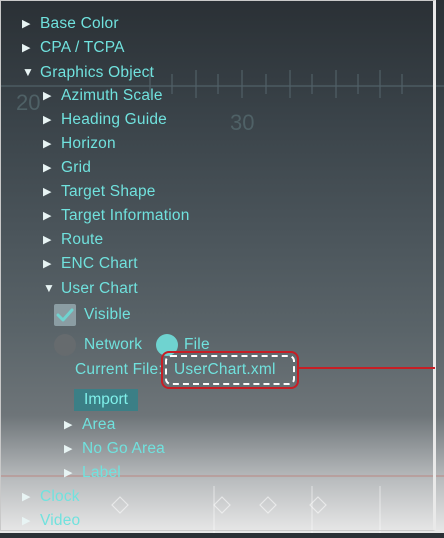 This screenshot has width=444, height=538. Describe the element at coordinates (114, 119) in the screenshot. I see `menu-item-label: Heading Guide` at that location.